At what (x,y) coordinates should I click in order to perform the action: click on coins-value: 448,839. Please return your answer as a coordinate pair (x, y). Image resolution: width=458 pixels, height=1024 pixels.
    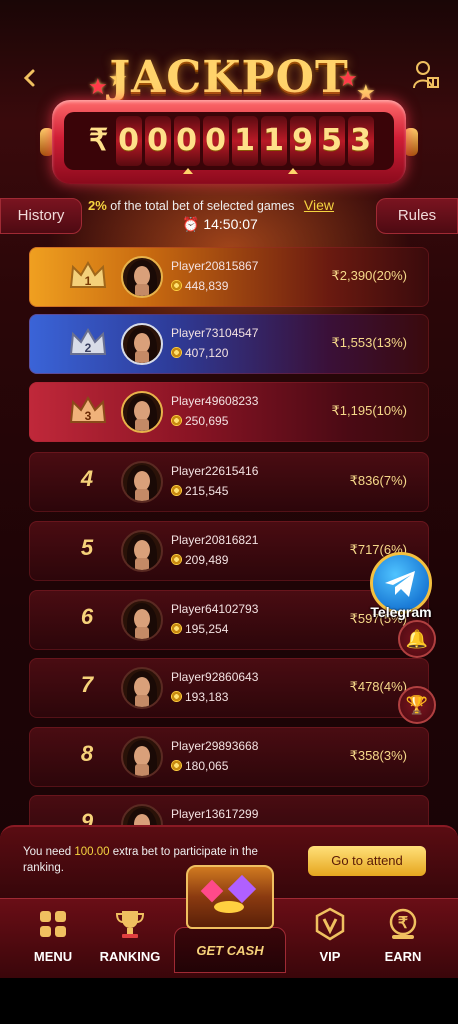
    Looking at the image, I should click on (207, 286).